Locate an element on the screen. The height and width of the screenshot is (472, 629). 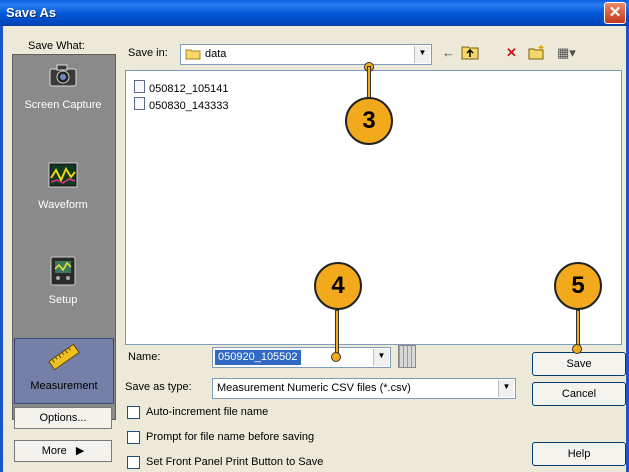
keyboard-icon is located at coordinates (407, 356).